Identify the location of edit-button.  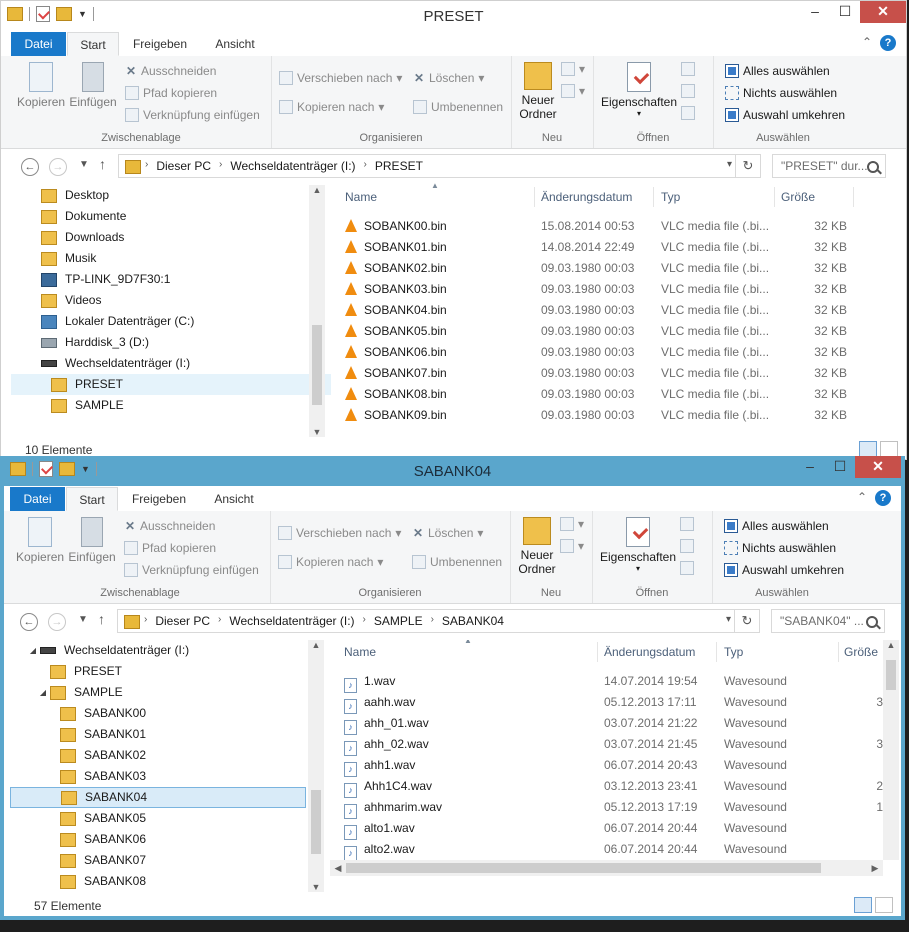
(687, 546).